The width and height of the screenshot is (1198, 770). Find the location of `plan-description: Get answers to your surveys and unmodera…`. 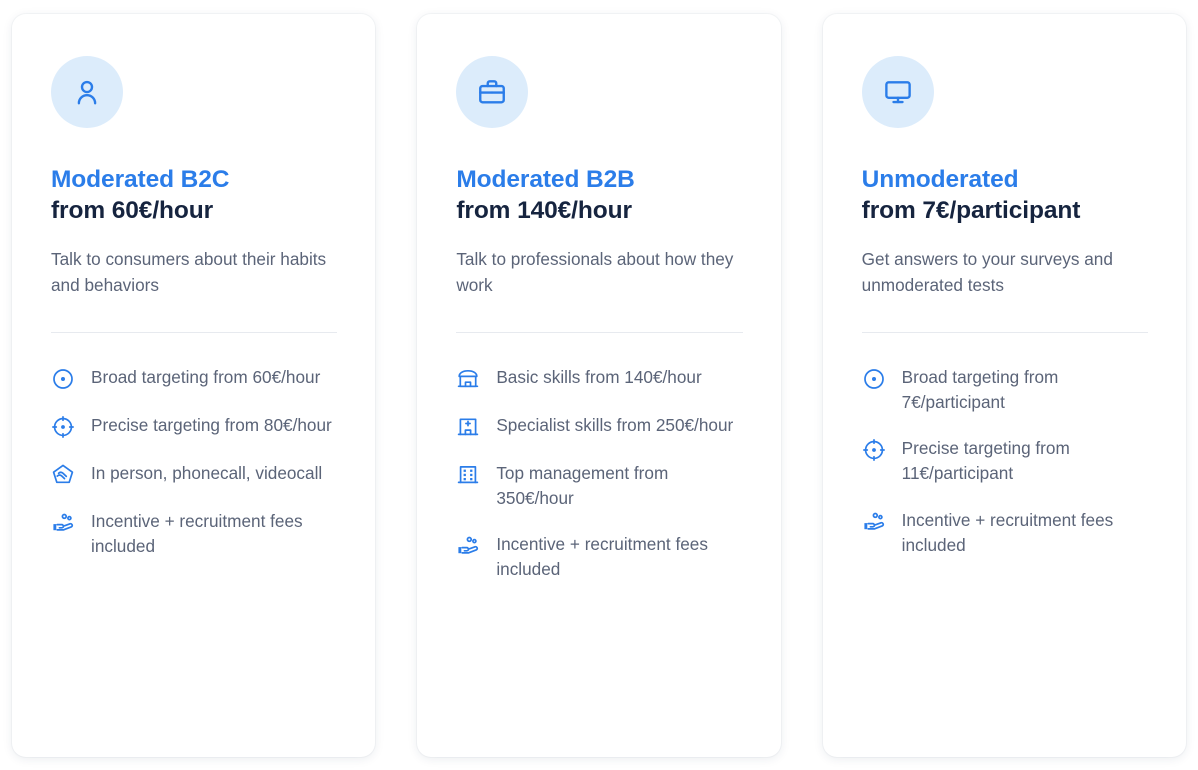

plan-description: Get answers to your surveys and unmodera… is located at coordinates (987, 272).